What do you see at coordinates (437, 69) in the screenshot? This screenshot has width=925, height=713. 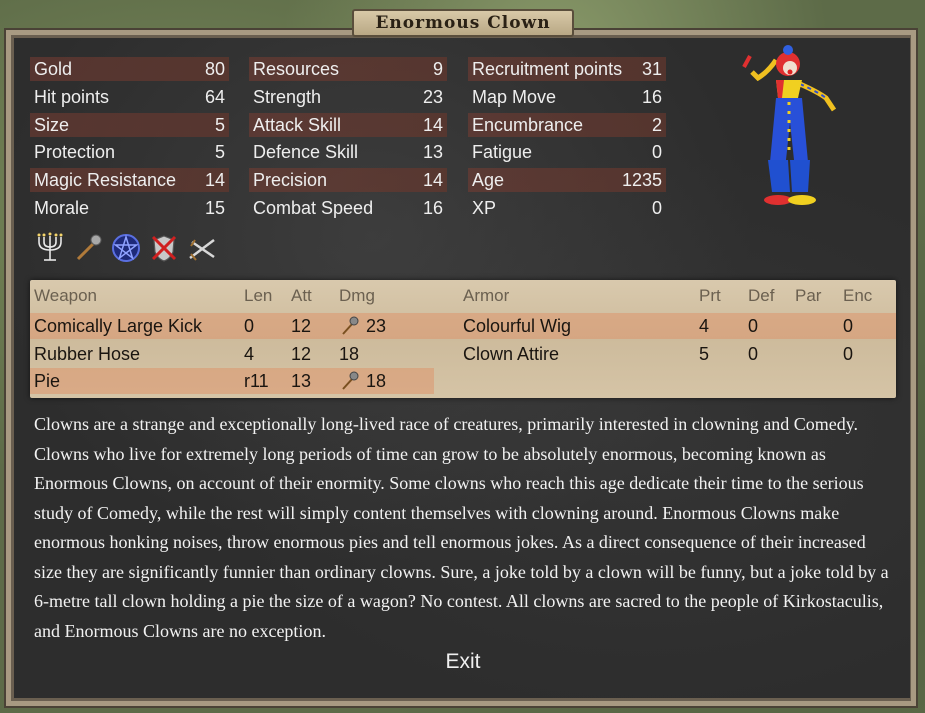 I see `stat-value: 9` at bounding box center [437, 69].